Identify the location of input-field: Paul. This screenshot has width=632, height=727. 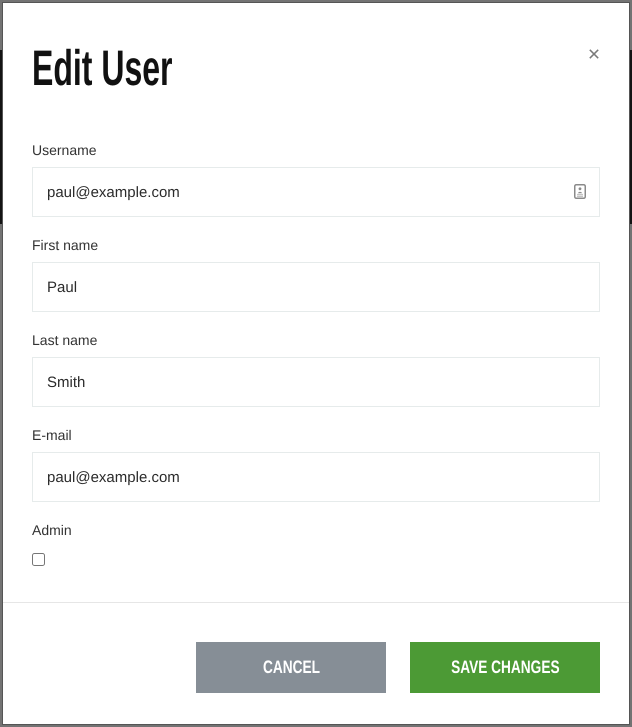
(316, 287).